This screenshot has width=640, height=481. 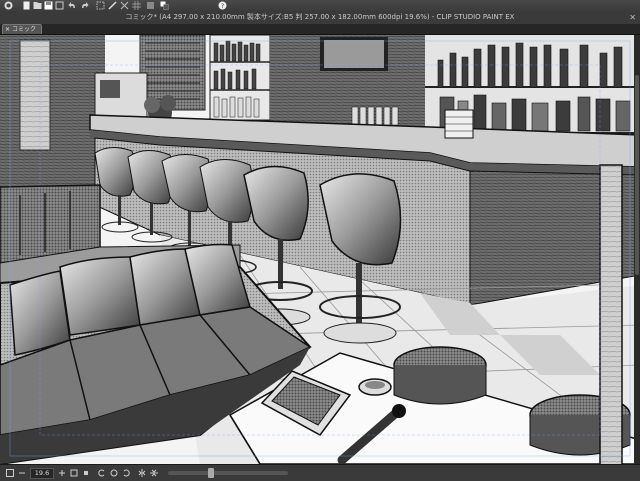 I want to click on transform-icon, so click(x=100, y=5).